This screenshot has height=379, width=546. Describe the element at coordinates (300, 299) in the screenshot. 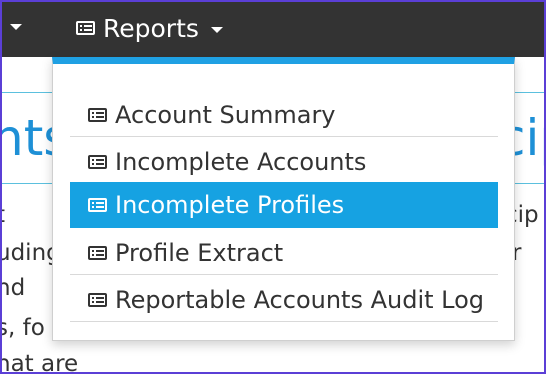

I see `menu-item-label: Reportable Accounts Audit Log` at that location.